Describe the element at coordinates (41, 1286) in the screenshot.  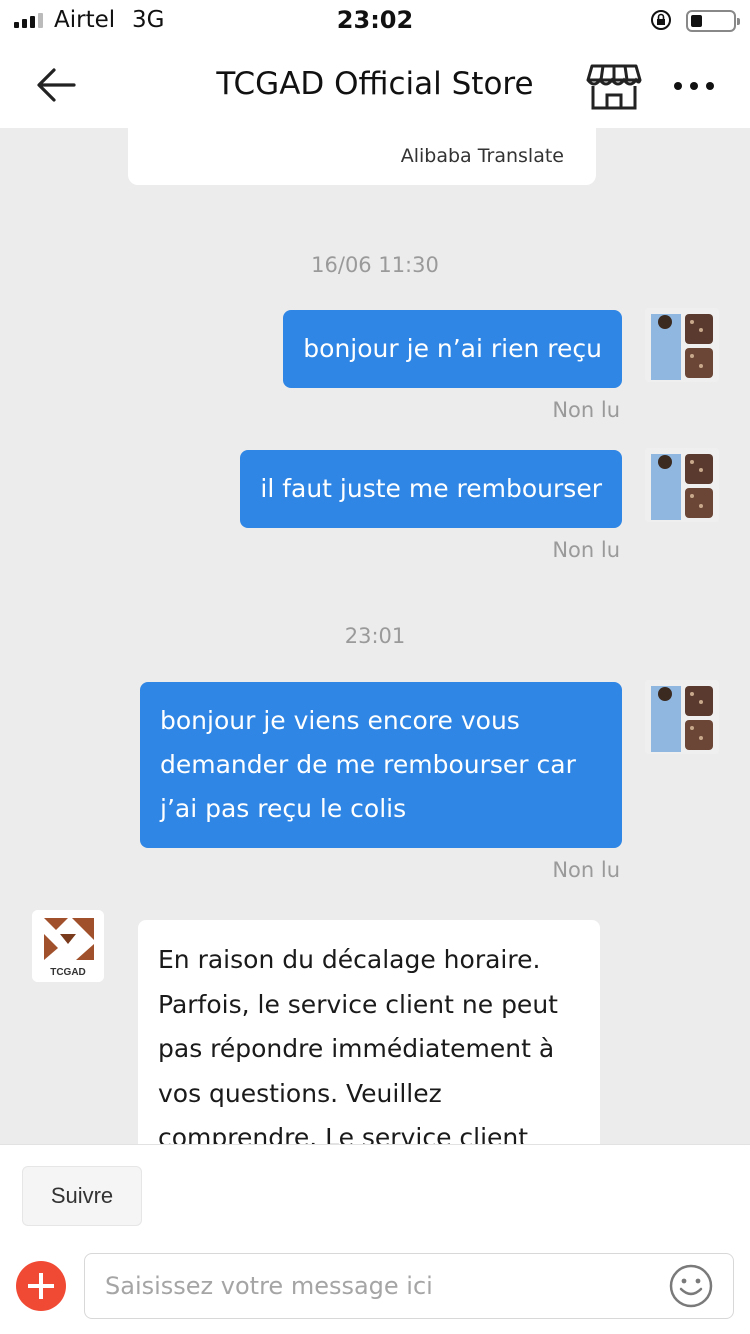
I see `add-icon` at that location.